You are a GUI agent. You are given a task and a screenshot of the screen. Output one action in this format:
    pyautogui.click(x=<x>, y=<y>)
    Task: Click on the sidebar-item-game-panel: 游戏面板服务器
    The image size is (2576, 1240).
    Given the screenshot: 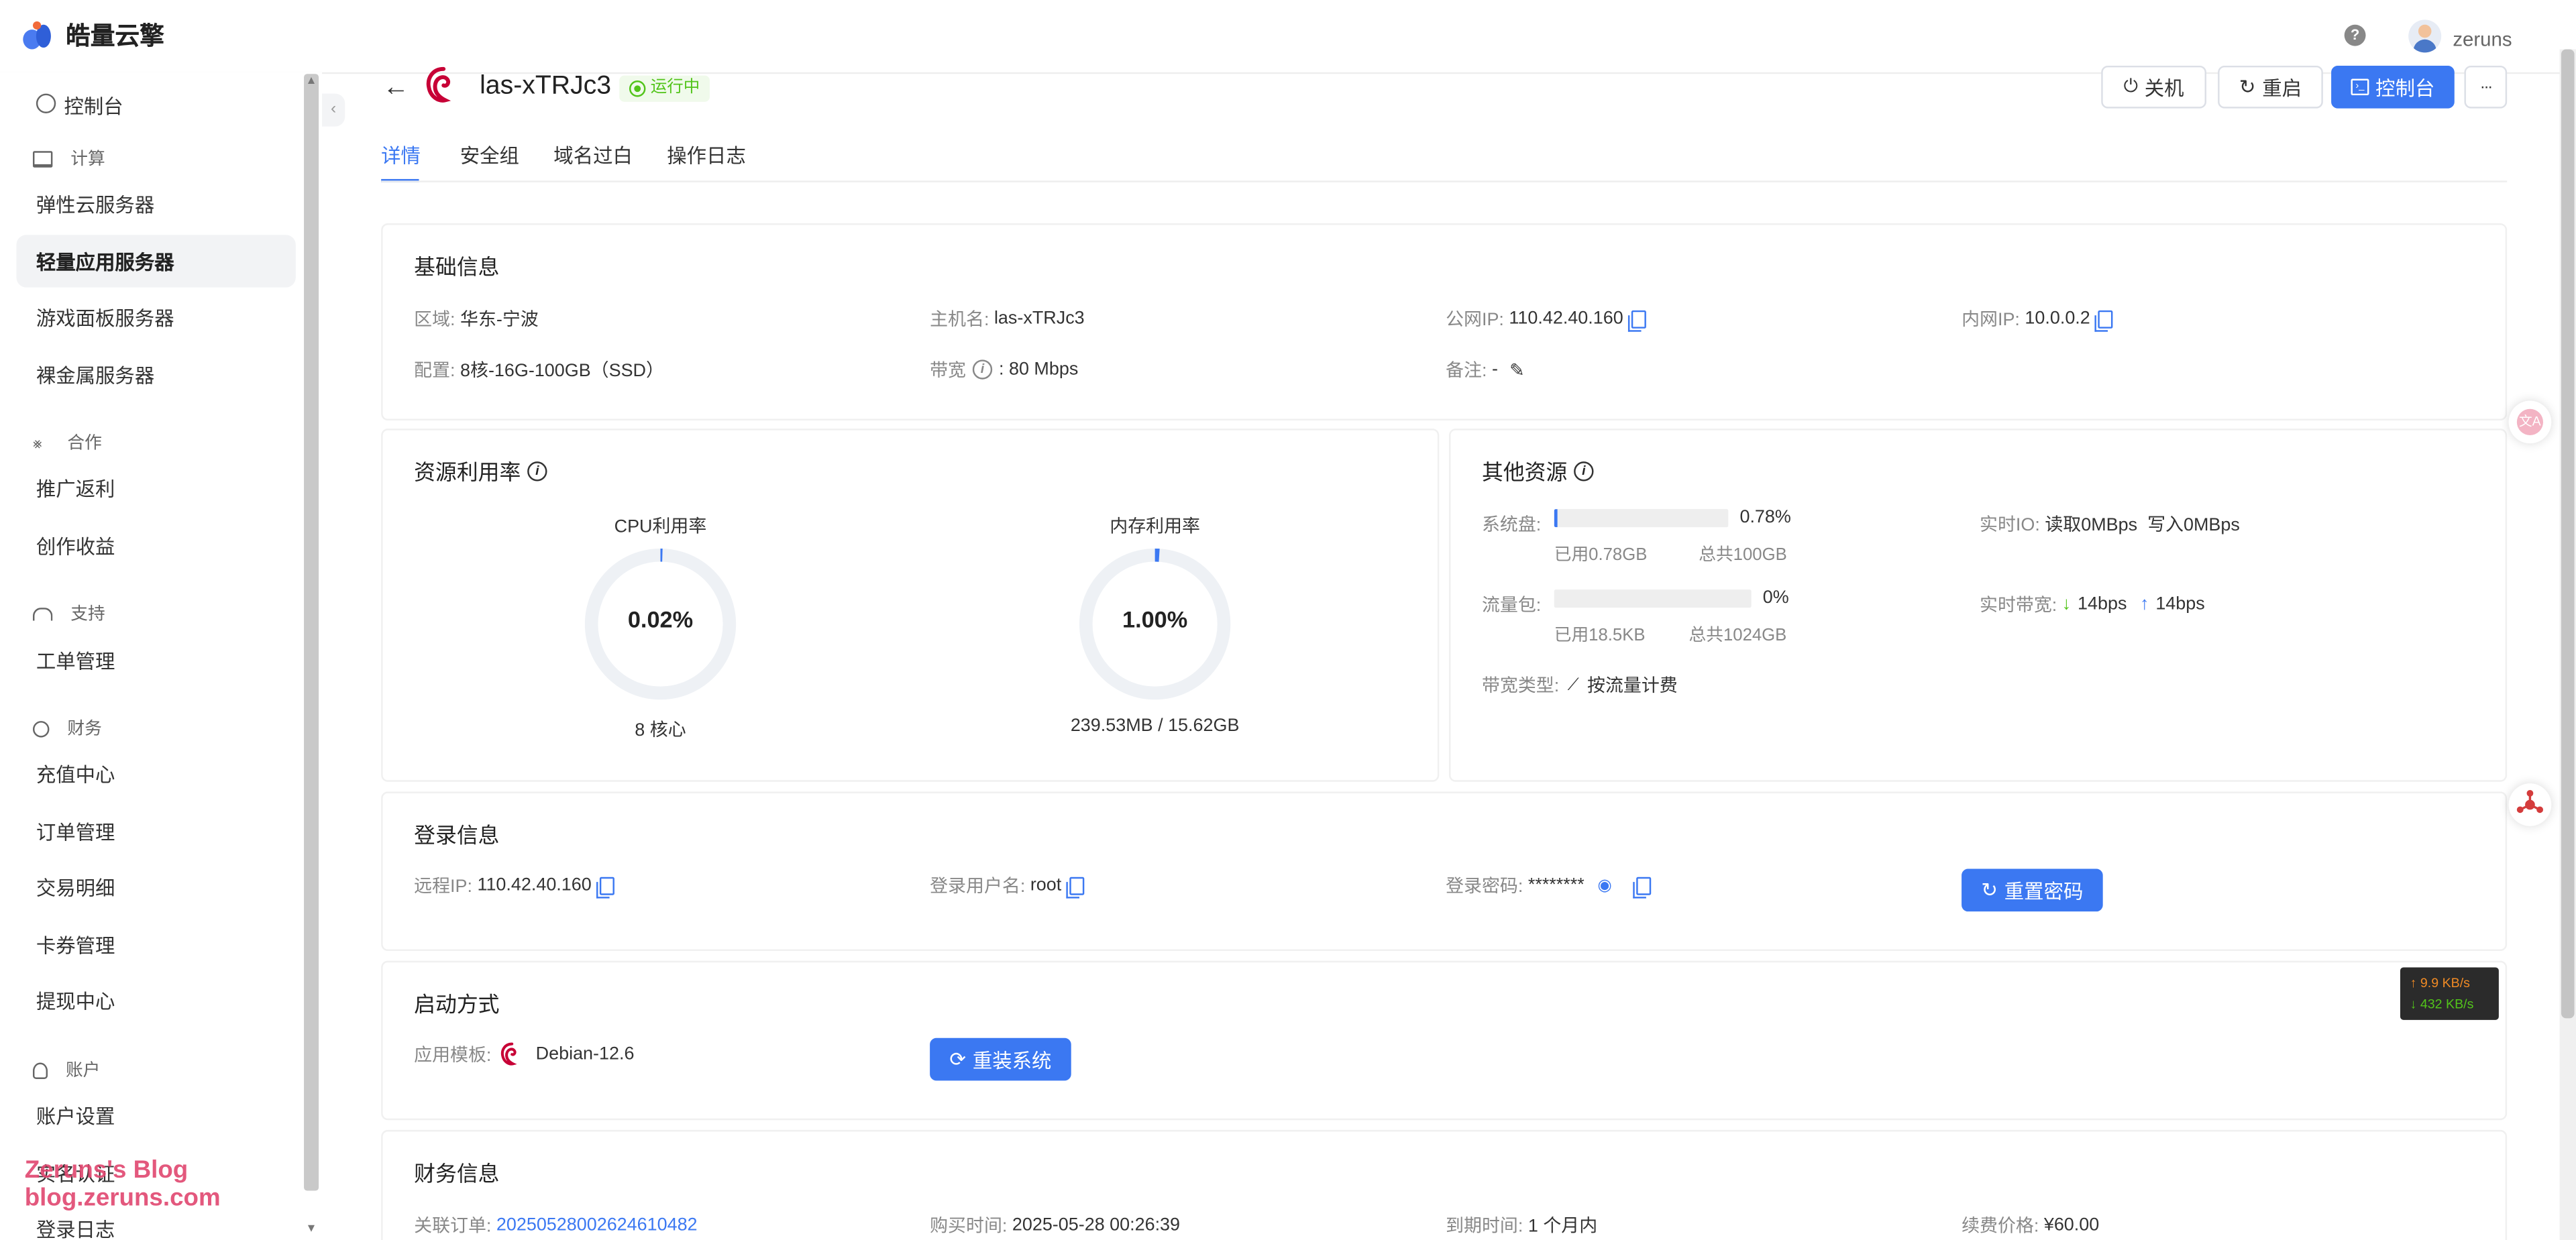 What is the action you would take?
    pyautogui.click(x=155, y=316)
    